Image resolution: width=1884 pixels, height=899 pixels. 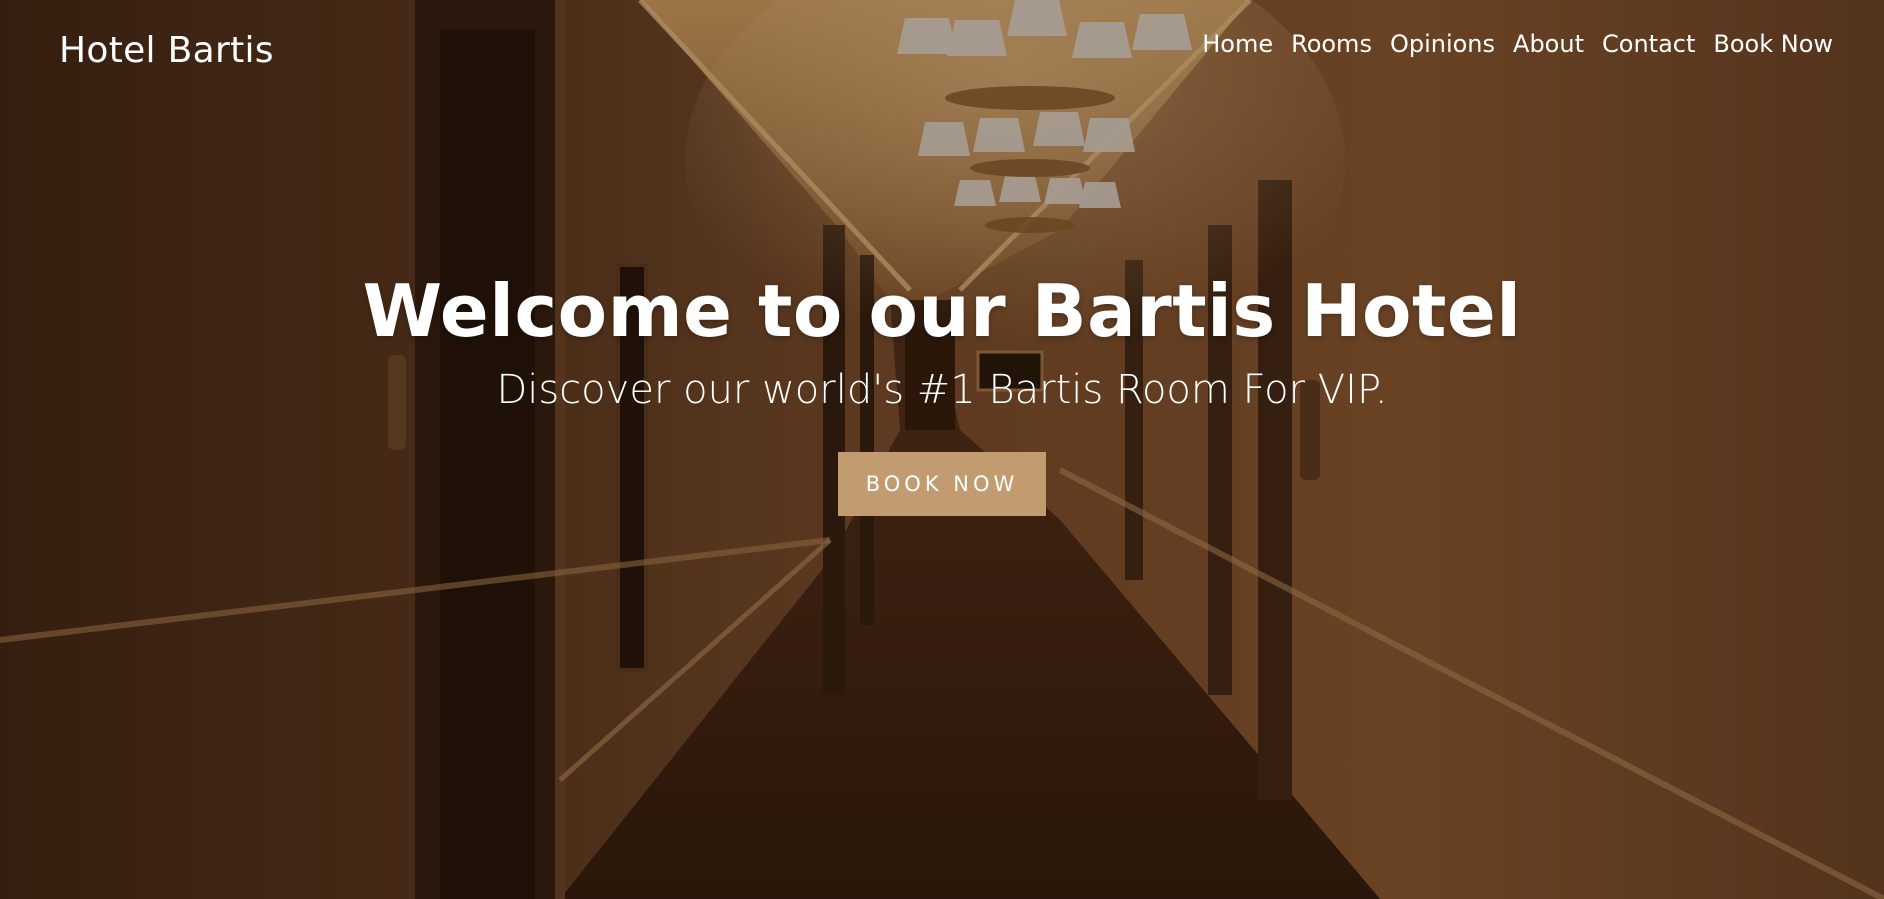 I want to click on book-now-button: BOOK NOW, so click(x=942, y=484).